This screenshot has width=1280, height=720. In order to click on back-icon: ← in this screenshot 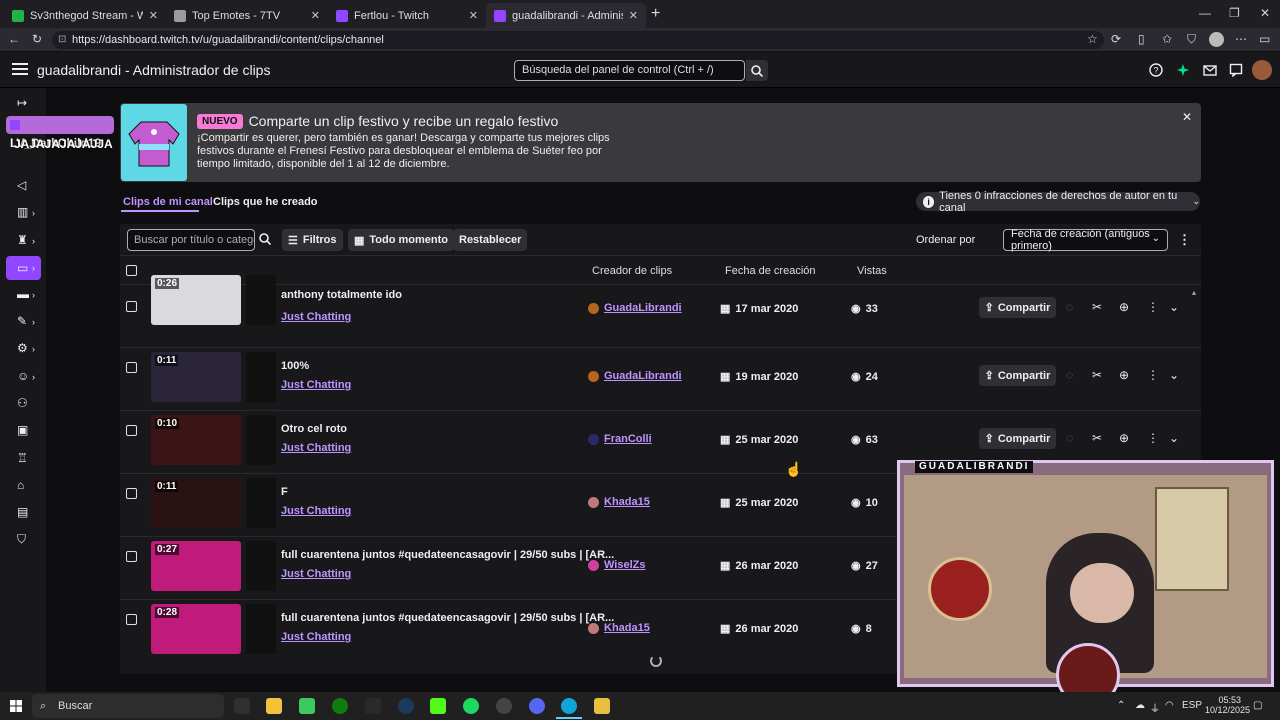, I will do `click(14, 39)`.